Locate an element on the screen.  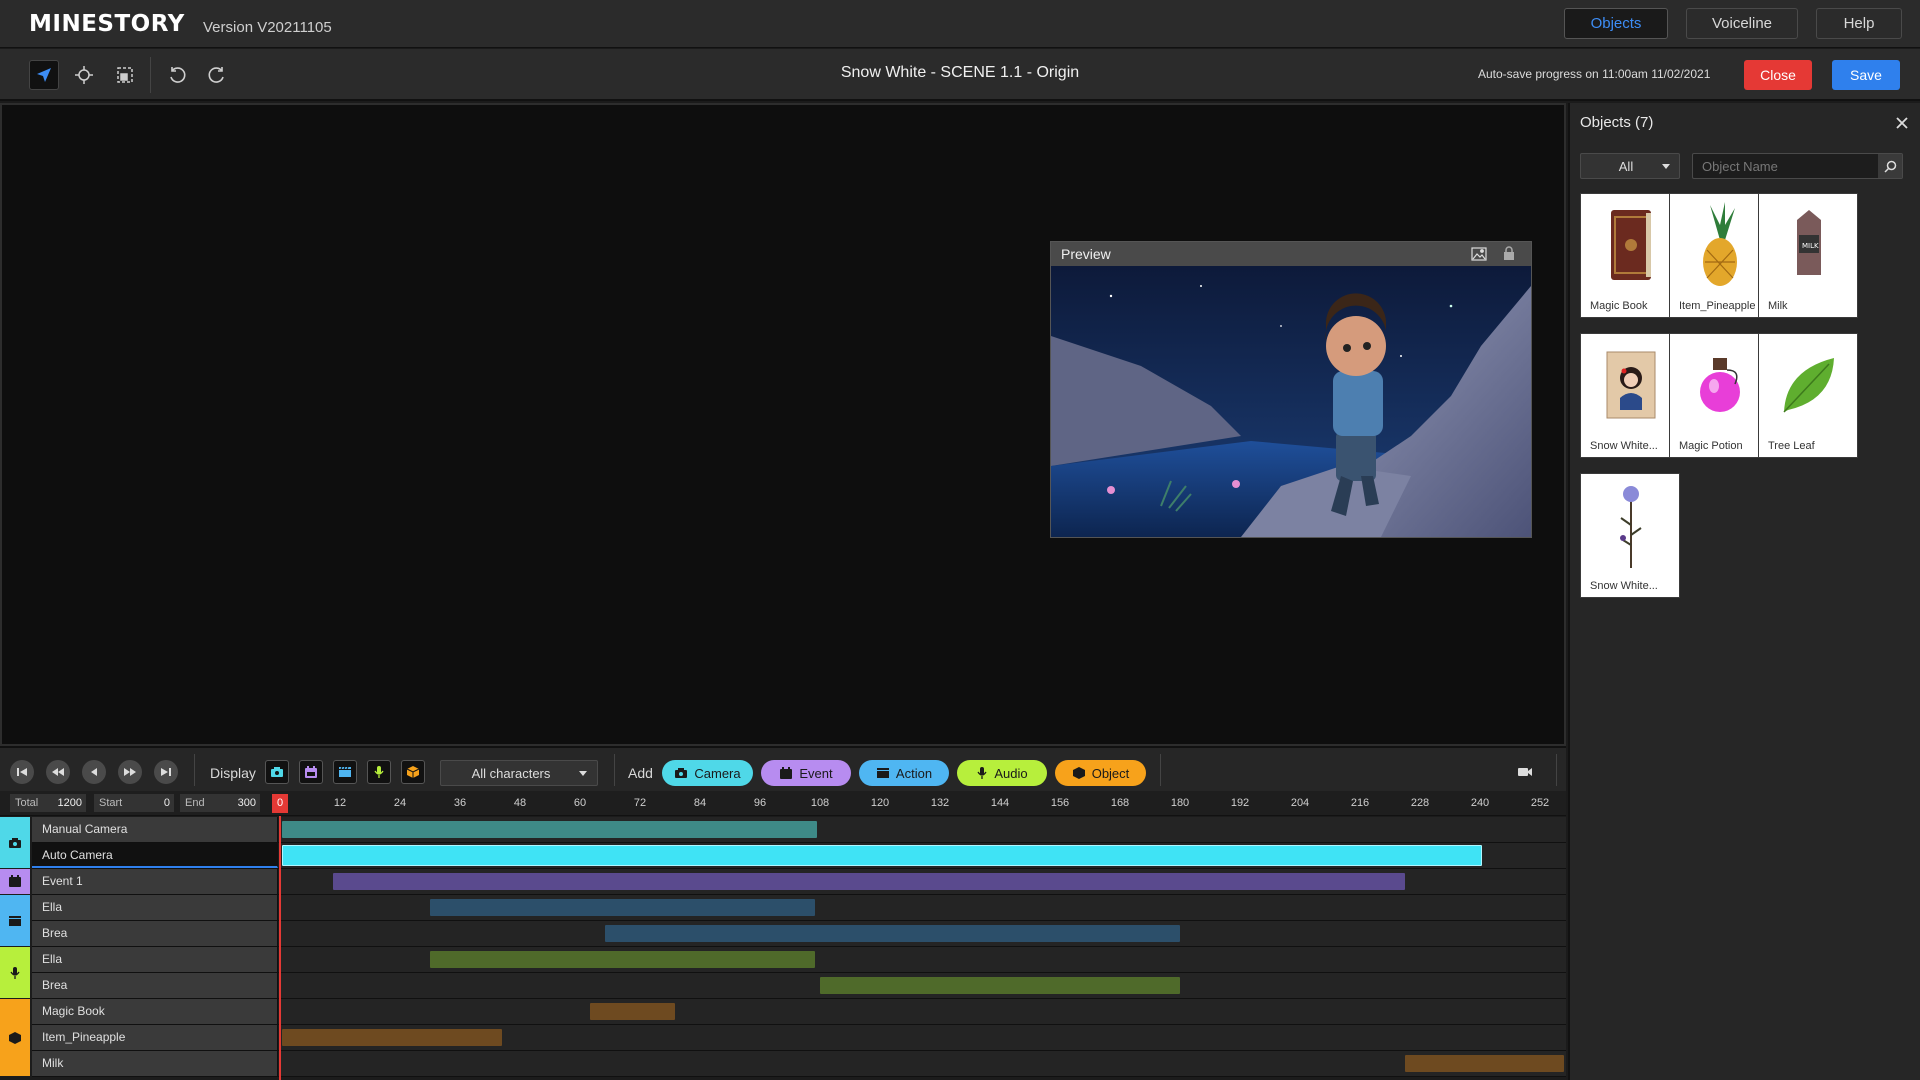
track-name: Item_Pineapple is located at coordinates (155, 1037).